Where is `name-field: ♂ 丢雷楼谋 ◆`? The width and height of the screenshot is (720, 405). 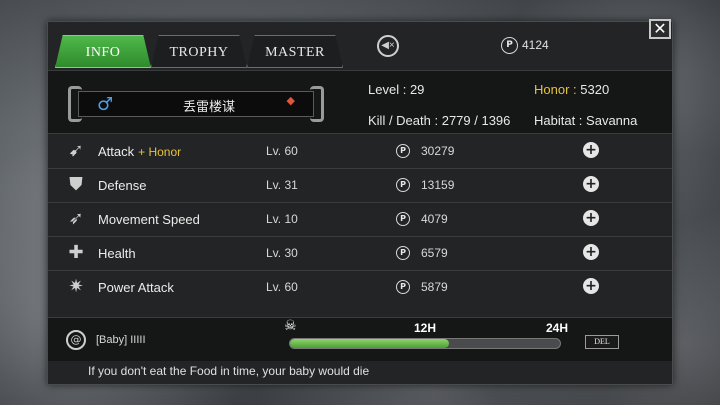 name-field: ♂ 丢雷楼谋 ◆ is located at coordinates (196, 104).